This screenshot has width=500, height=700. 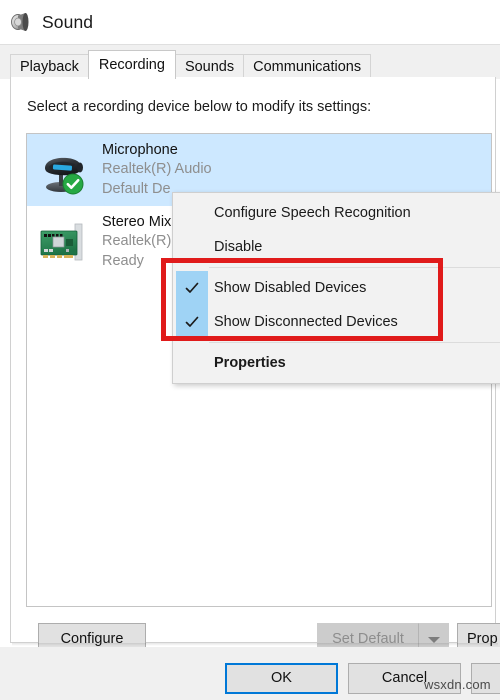 I want to click on menu-item-label: Show Disconnected Devices, so click(x=306, y=322).